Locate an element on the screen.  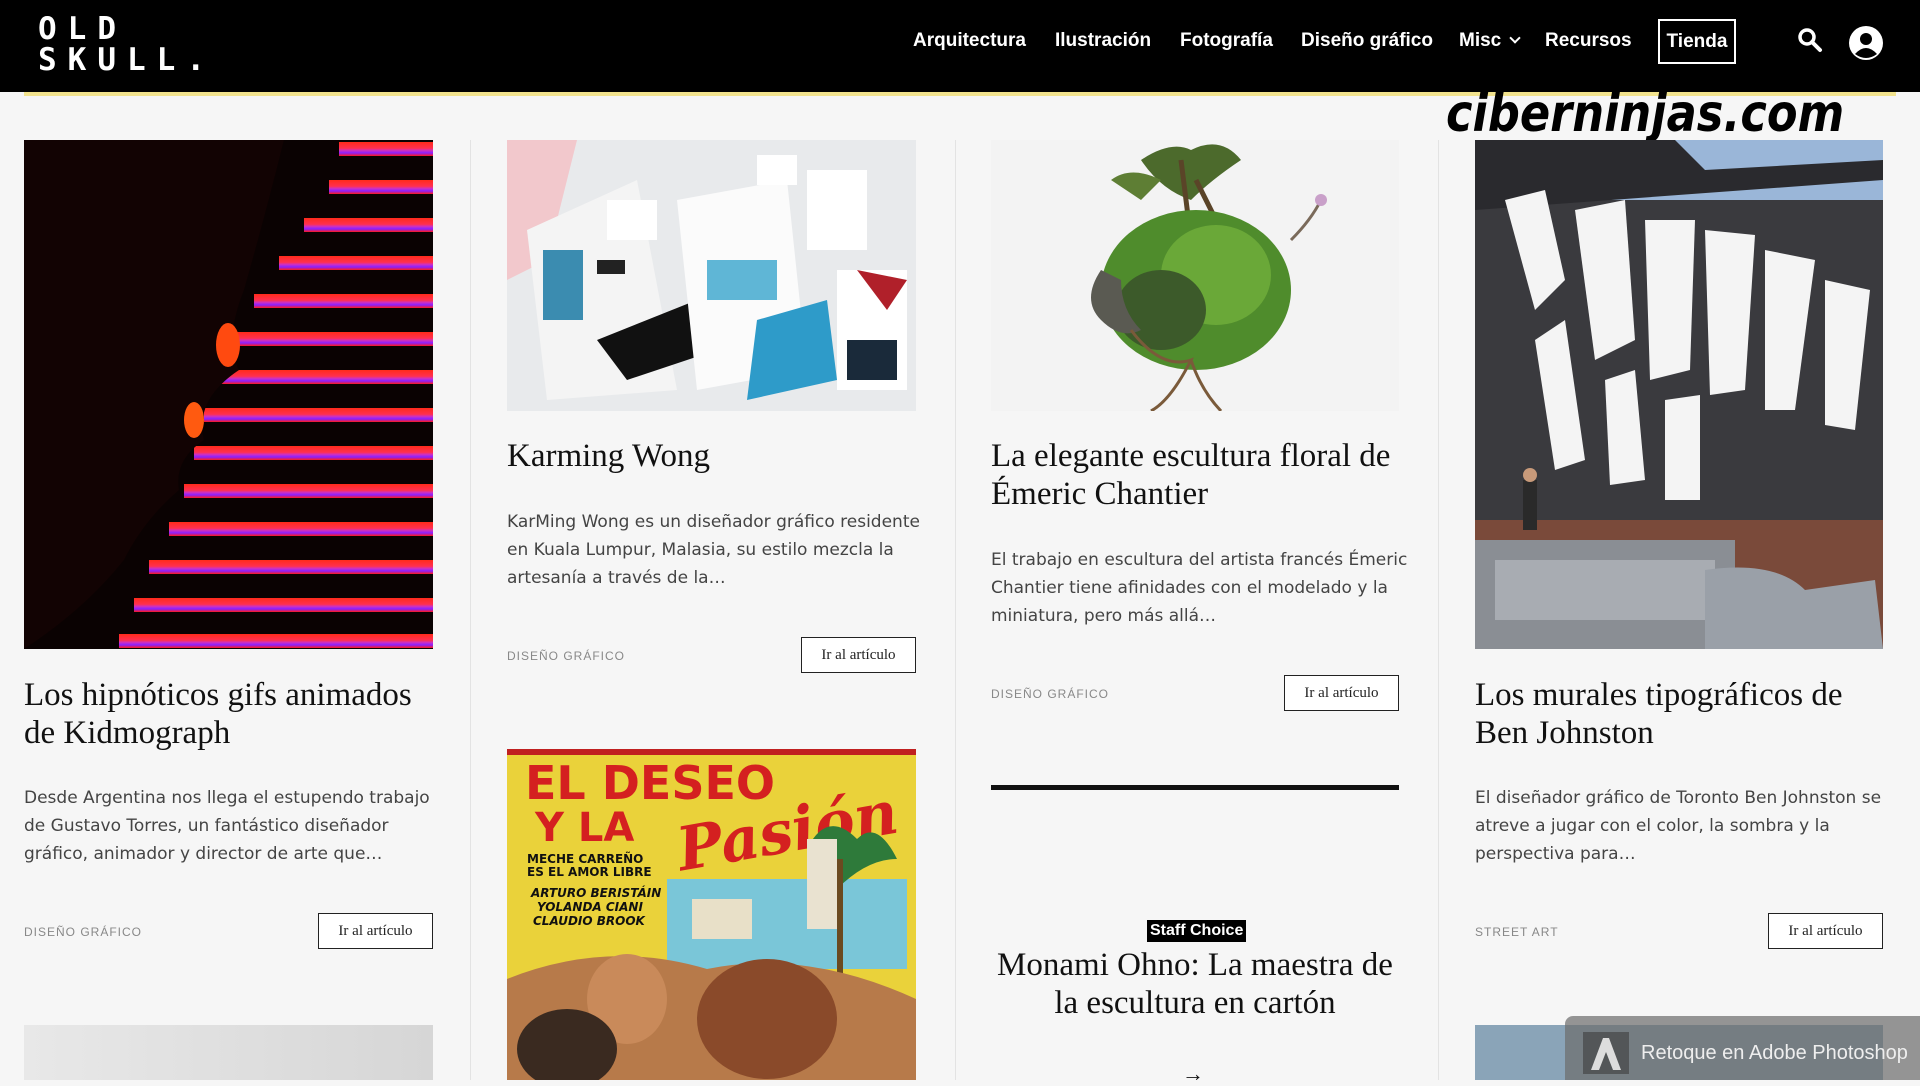
poster-credit: MECHE CARREÑO is located at coordinates (585, 858).